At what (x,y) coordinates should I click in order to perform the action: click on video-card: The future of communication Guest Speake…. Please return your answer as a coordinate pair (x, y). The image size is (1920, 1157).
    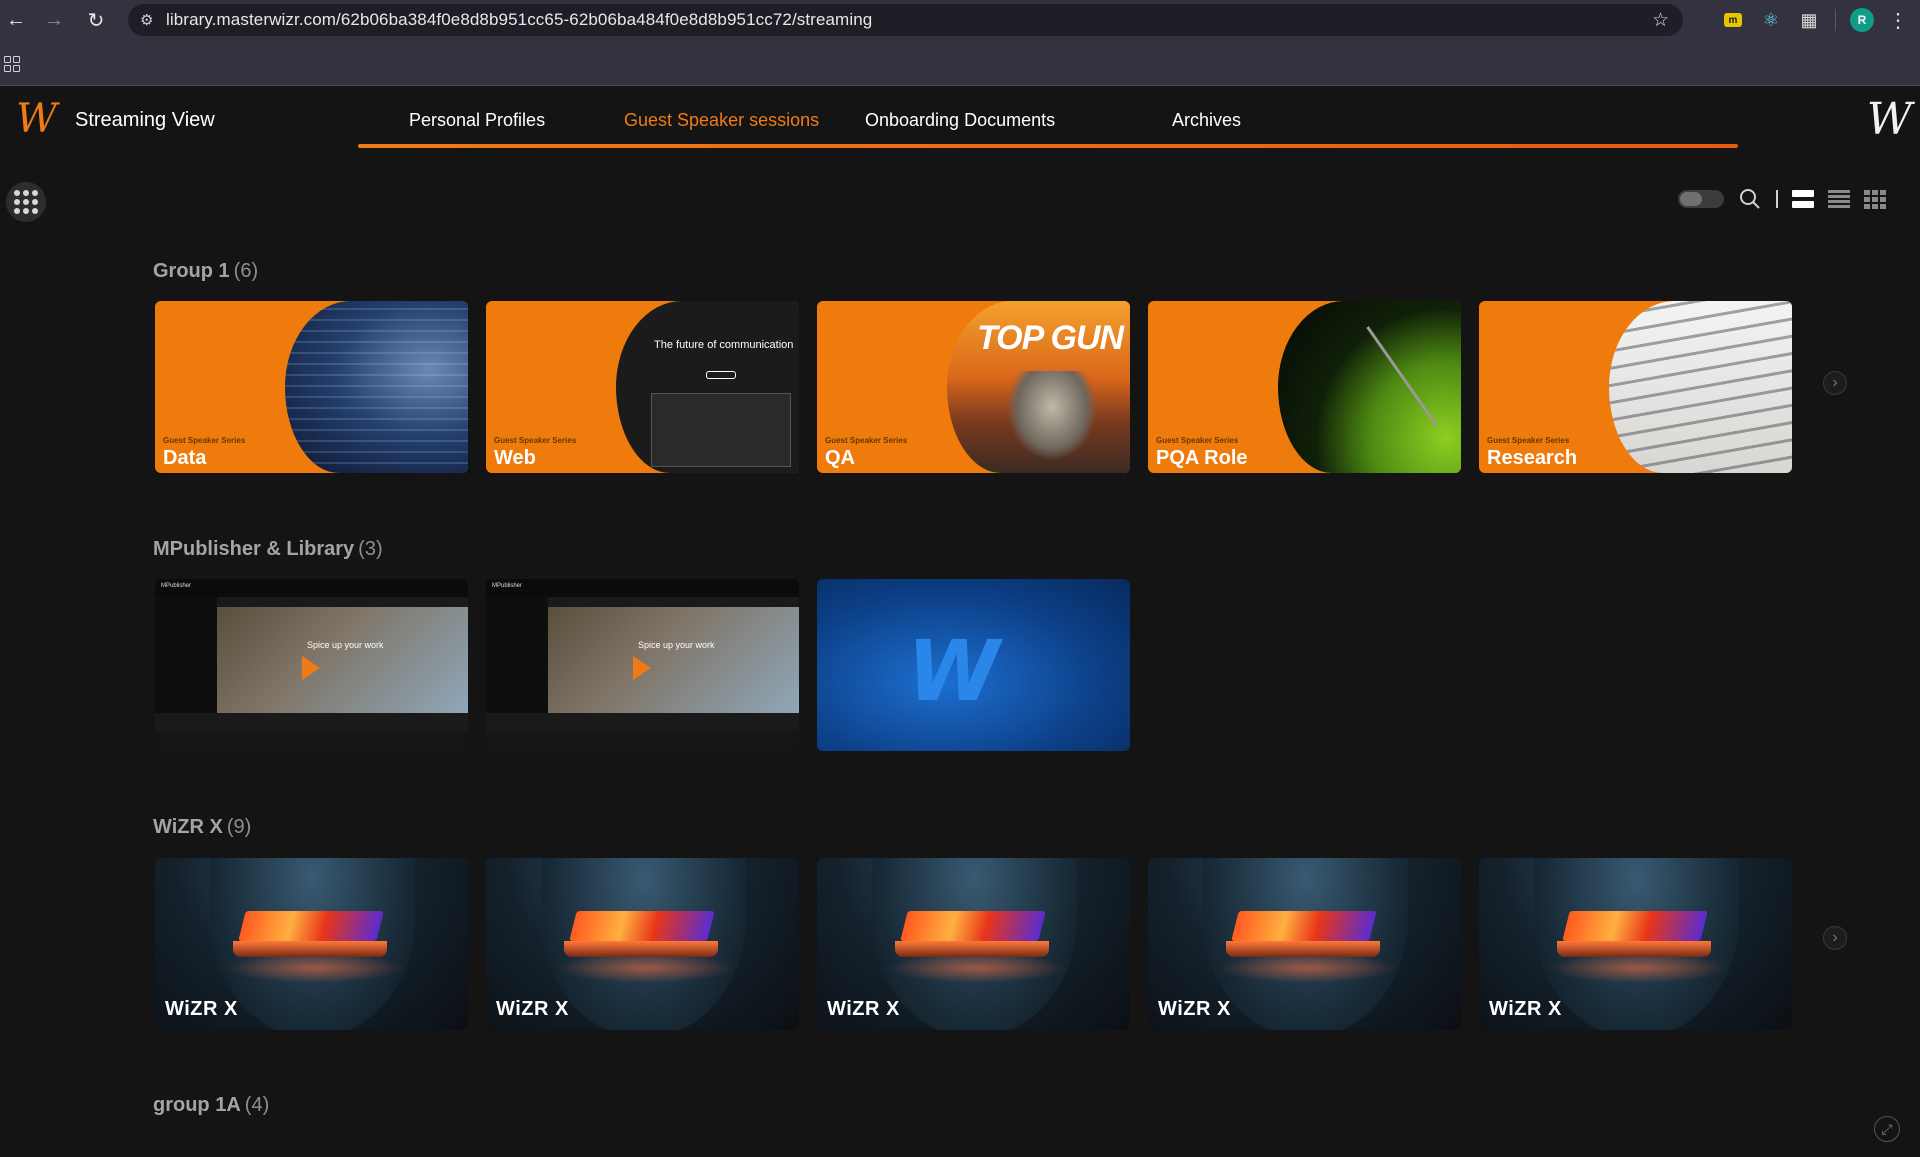
    Looking at the image, I should click on (642, 387).